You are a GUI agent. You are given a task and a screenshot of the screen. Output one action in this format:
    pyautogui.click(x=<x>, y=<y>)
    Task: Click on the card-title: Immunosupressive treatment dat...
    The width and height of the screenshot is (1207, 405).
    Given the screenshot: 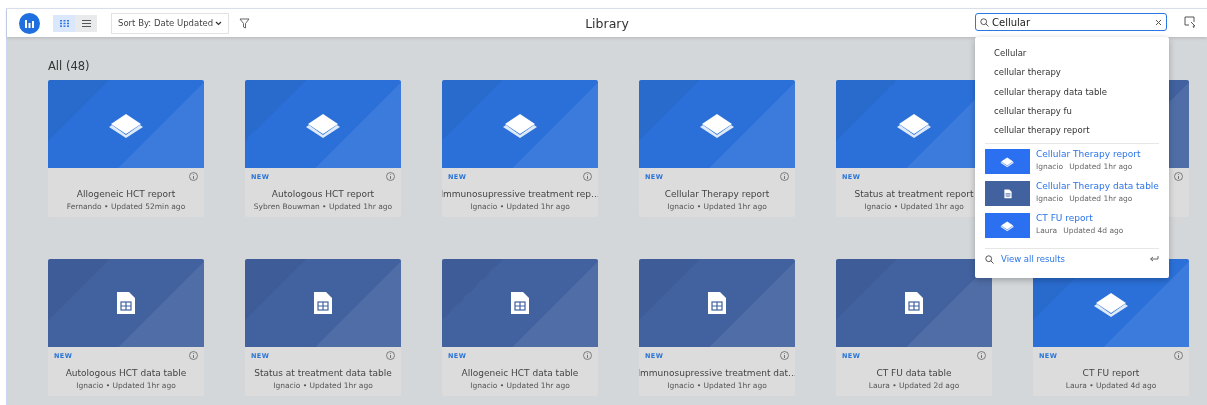 What is the action you would take?
    pyautogui.click(x=717, y=373)
    